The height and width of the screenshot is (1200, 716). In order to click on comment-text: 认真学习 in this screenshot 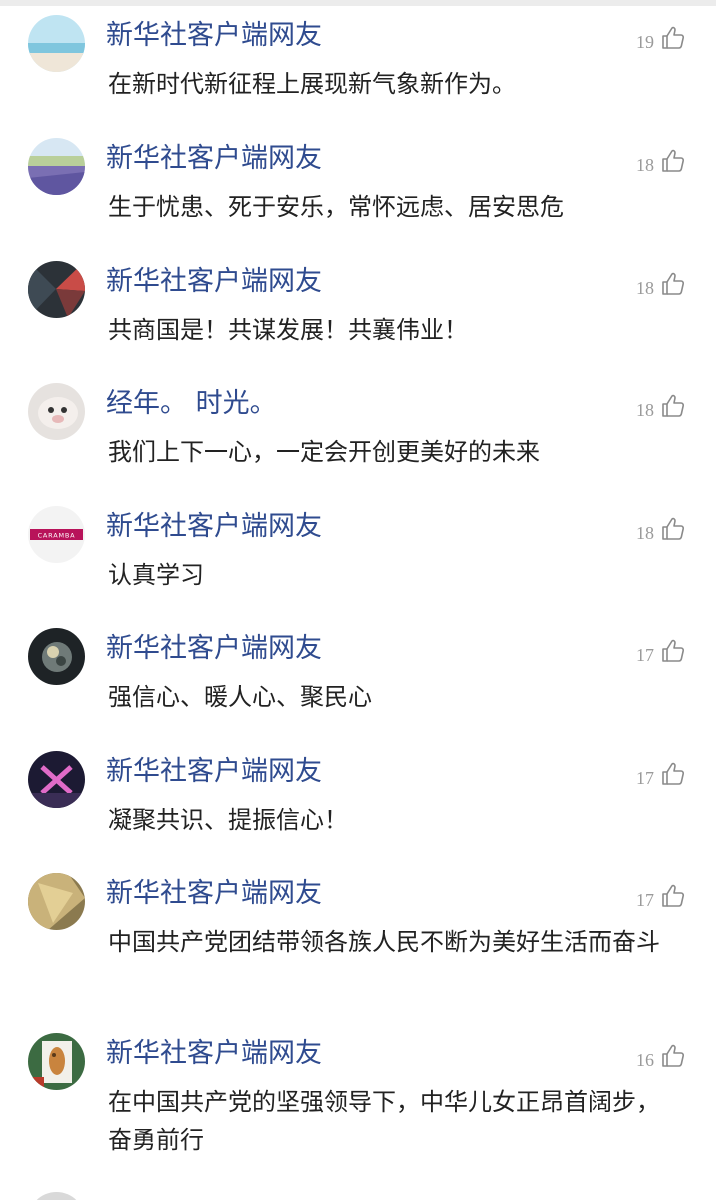, I will do `click(156, 575)`.